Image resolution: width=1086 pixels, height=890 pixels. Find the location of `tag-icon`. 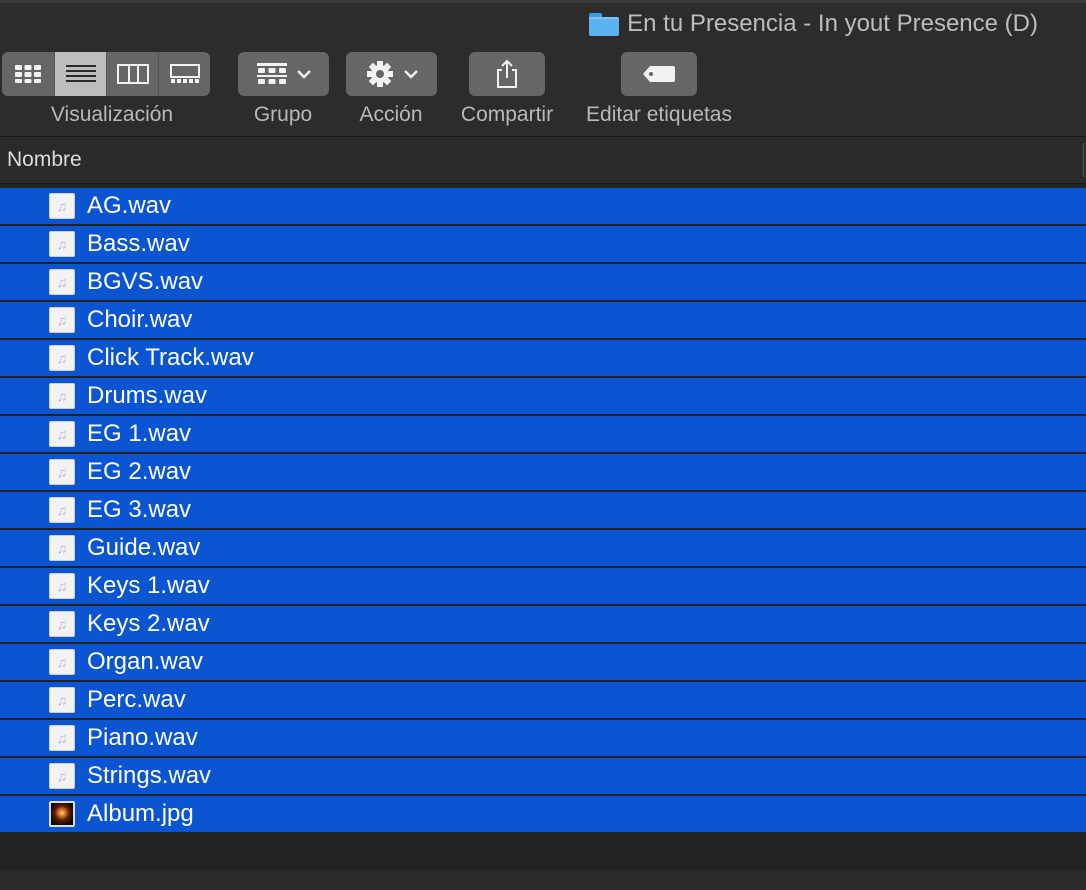

tag-icon is located at coordinates (659, 74).